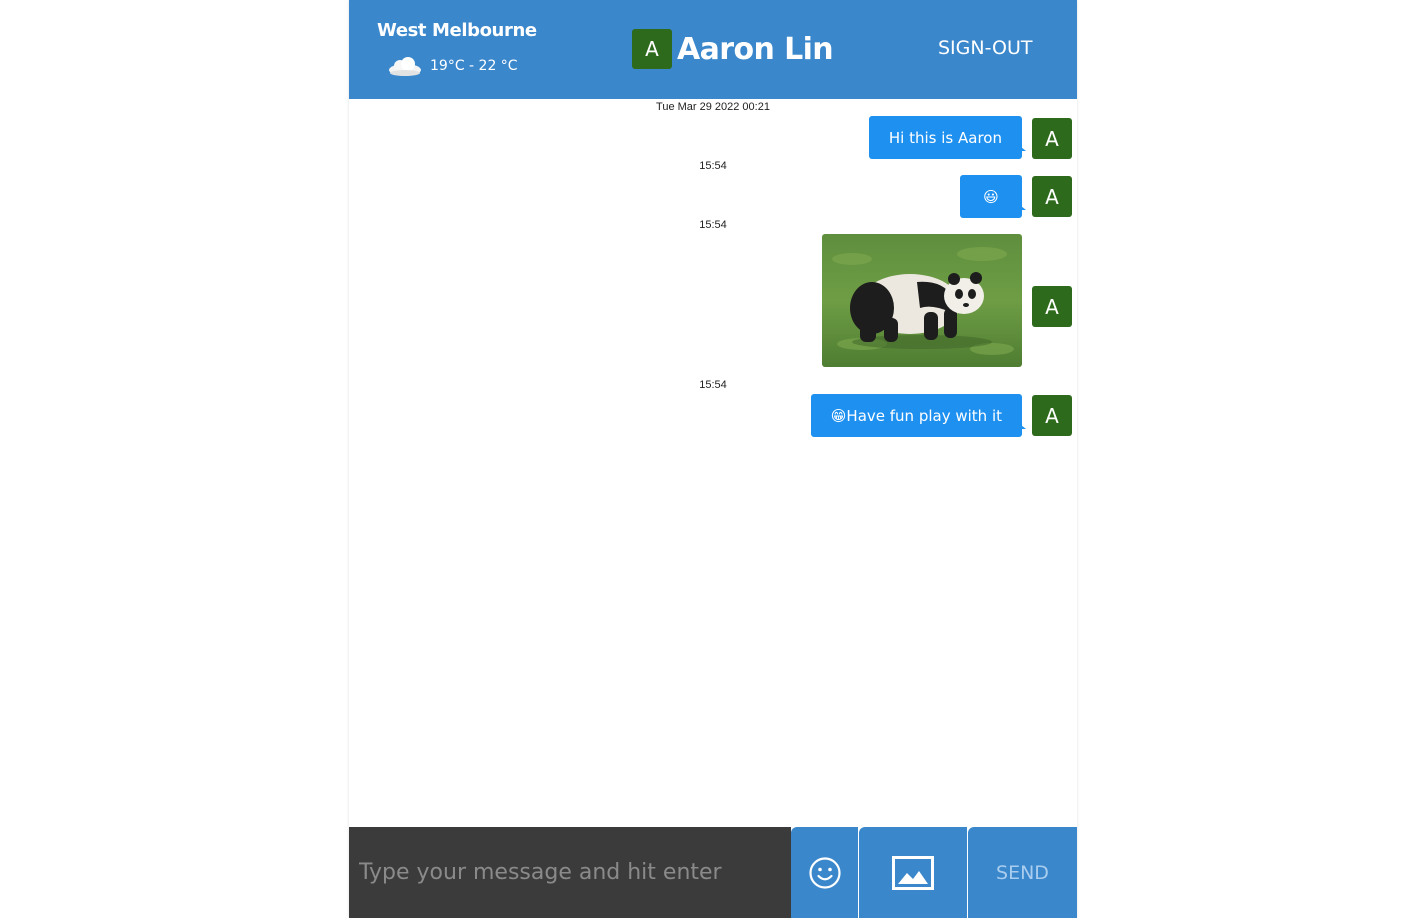 The width and height of the screenshot is (1405, 918). Describe the element at coordinates (755, 49) in the screenshot. I see `user-name: Aaron Lin` at that location.